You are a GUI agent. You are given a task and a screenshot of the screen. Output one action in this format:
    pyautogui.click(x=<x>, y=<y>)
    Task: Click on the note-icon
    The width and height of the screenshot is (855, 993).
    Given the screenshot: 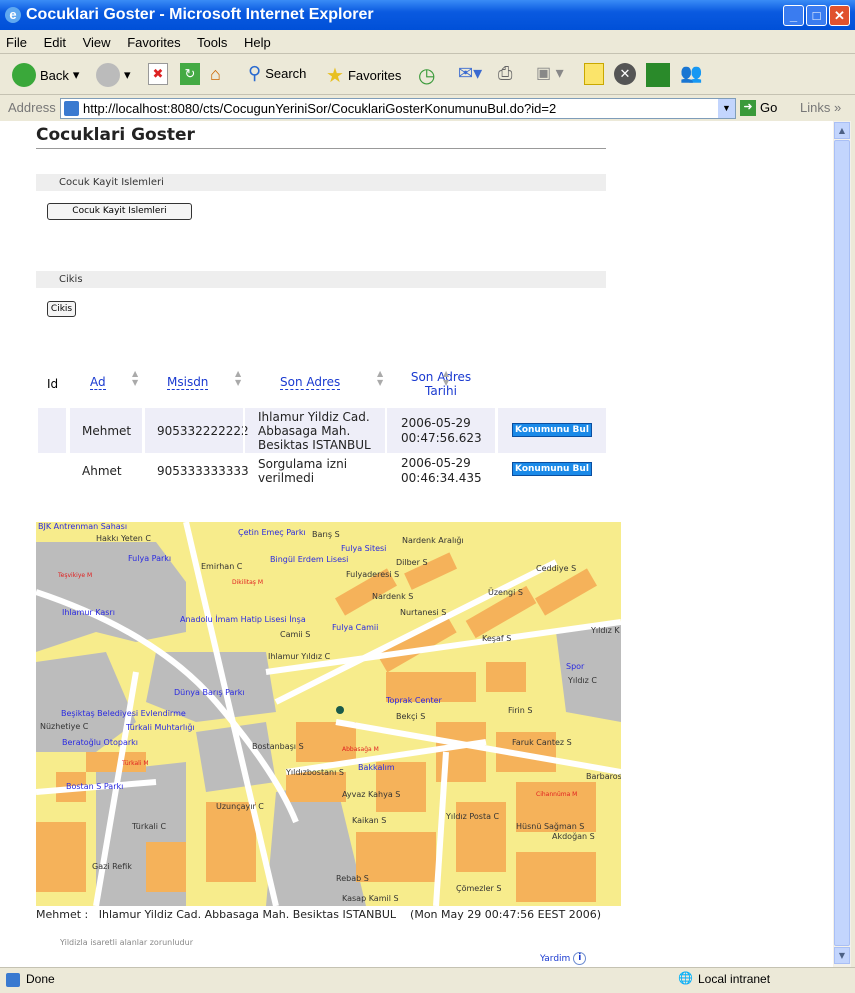 What is the action you would take?
    pyautogui.click(x=594, y=74)
    